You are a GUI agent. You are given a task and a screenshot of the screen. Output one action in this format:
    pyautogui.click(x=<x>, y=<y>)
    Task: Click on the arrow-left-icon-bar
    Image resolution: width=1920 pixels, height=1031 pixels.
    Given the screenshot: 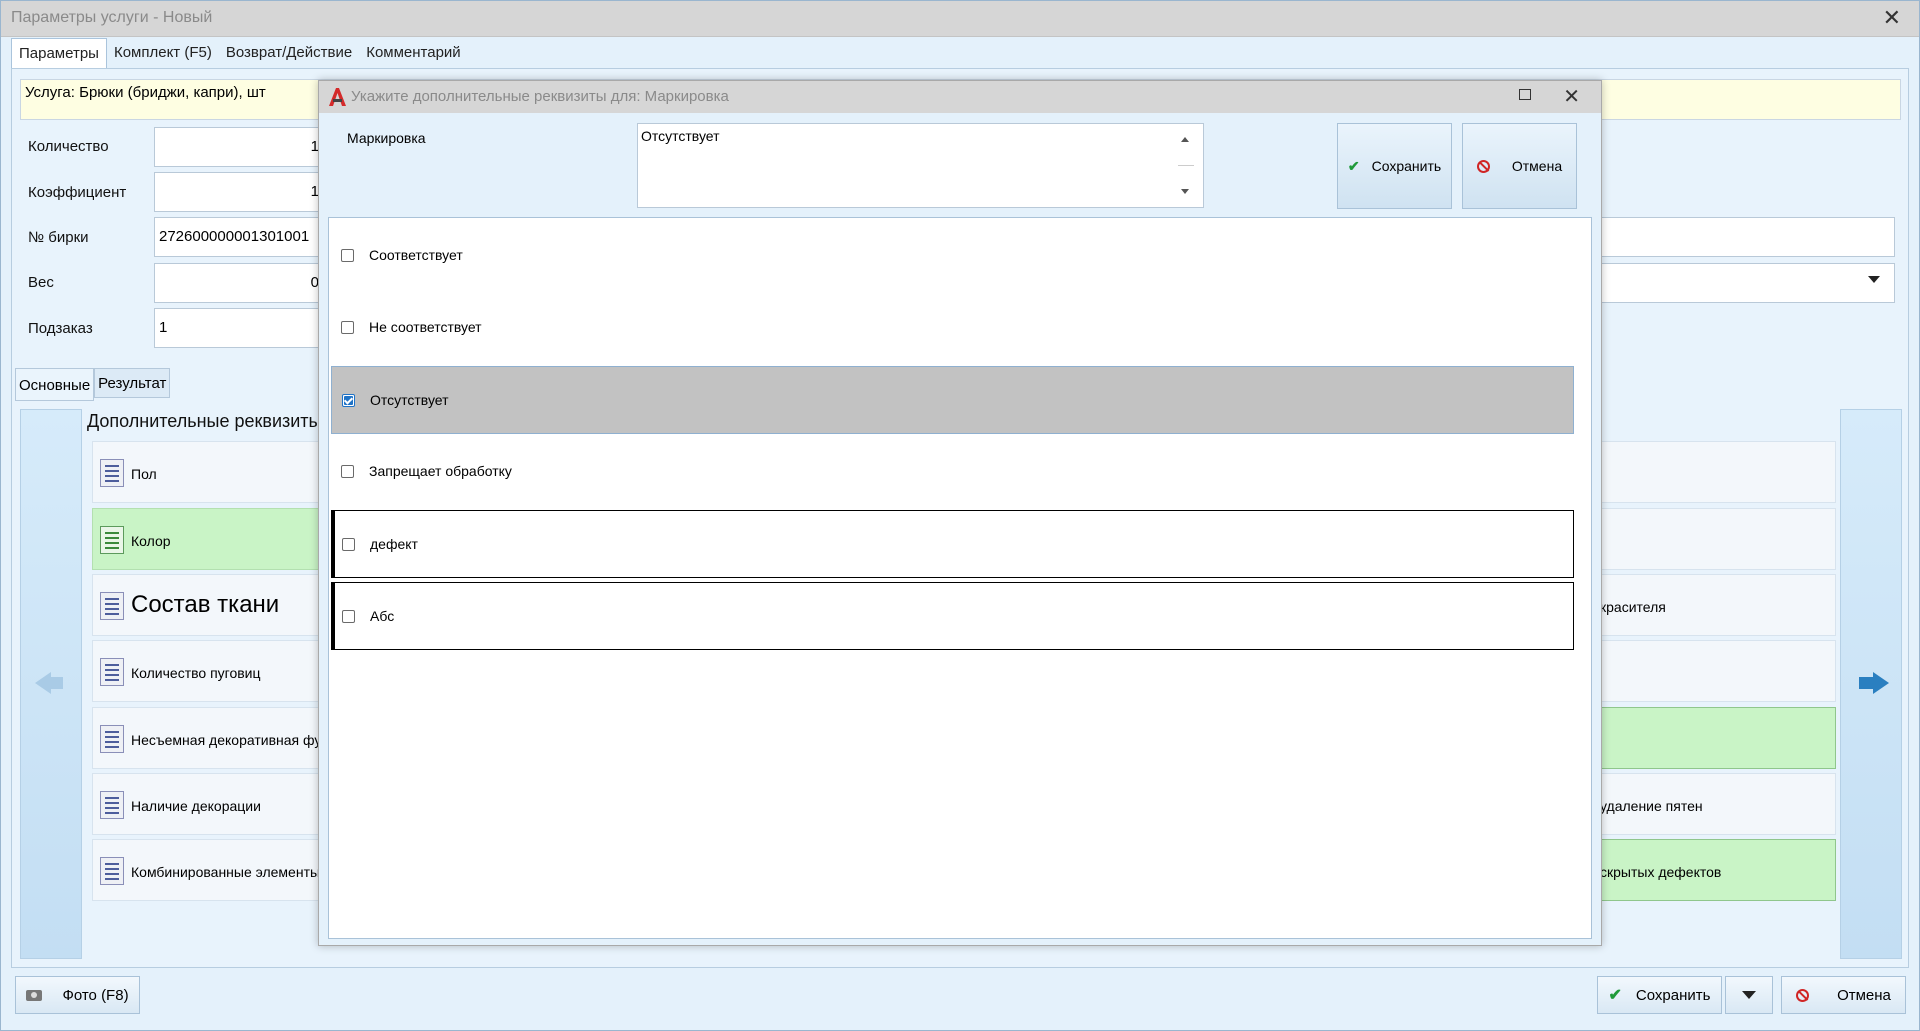 What is the action you would take?
    pyautogui.click(x=56, y=683)
    